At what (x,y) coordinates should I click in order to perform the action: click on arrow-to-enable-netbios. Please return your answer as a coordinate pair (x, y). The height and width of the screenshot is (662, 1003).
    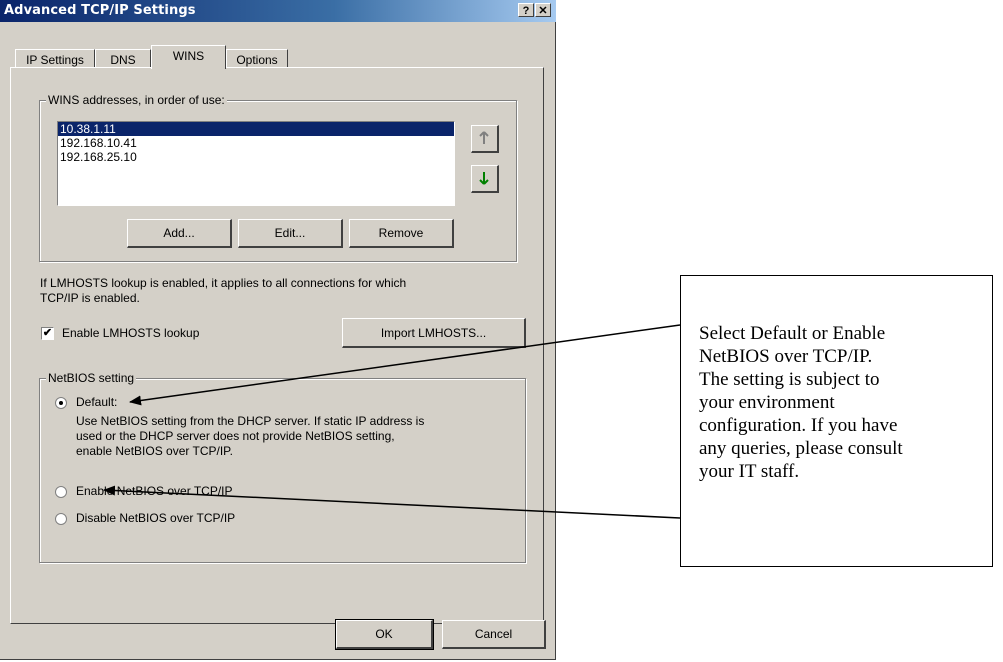
    Looking at the image, I should click on (392, 502).